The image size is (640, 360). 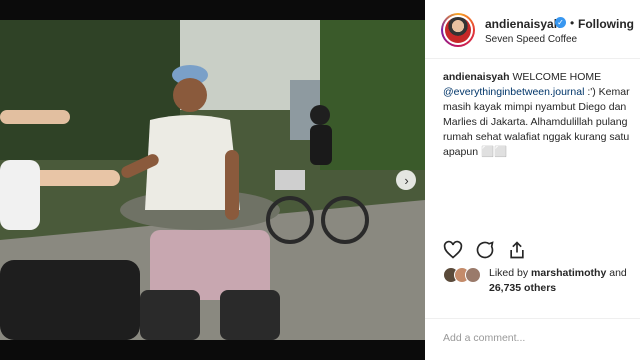 I want to click on username-link: andienaisyah, so click(x=523, y=24).